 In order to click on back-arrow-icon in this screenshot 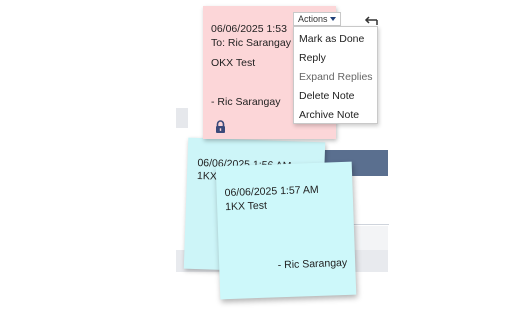, I will do `click(371, 21)`.